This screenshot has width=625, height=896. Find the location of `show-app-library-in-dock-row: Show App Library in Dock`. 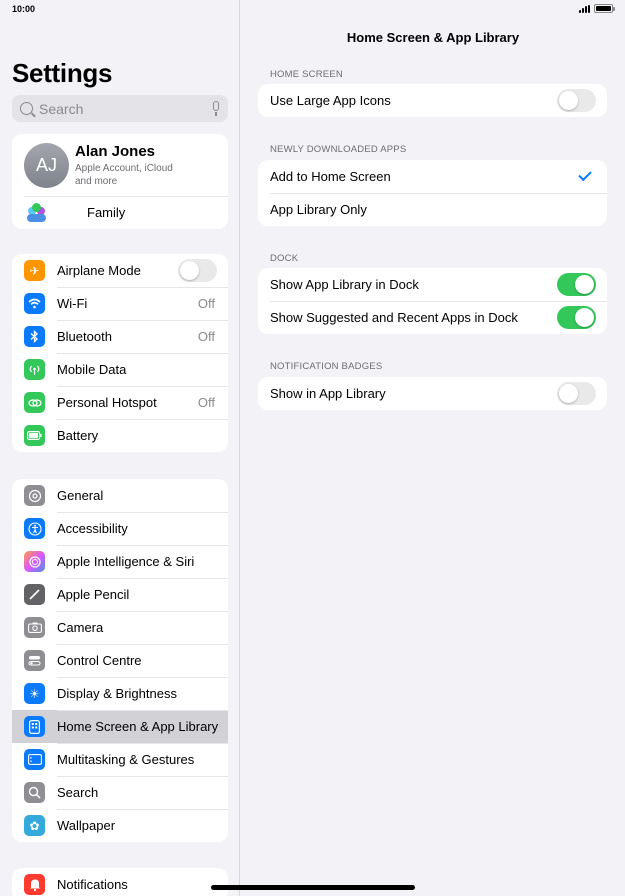

show-app-library-in-dock-row: Show App Library in Dock is located at coordinates (432, 284).